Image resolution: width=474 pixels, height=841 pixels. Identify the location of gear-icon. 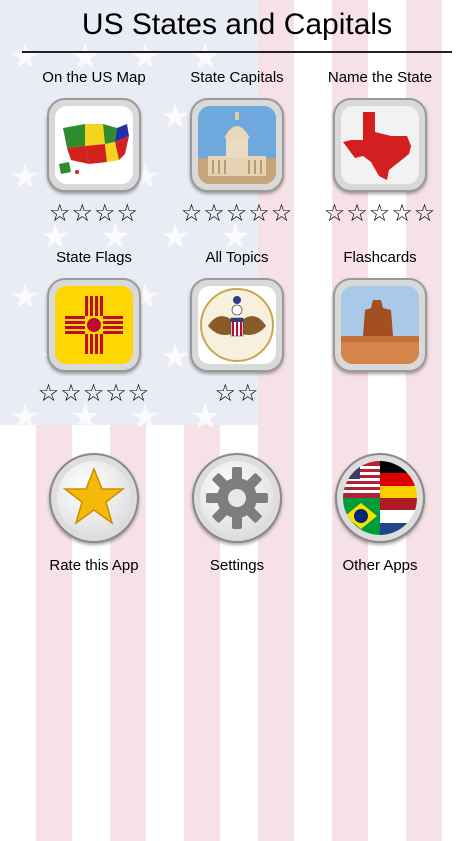
(237, 498).